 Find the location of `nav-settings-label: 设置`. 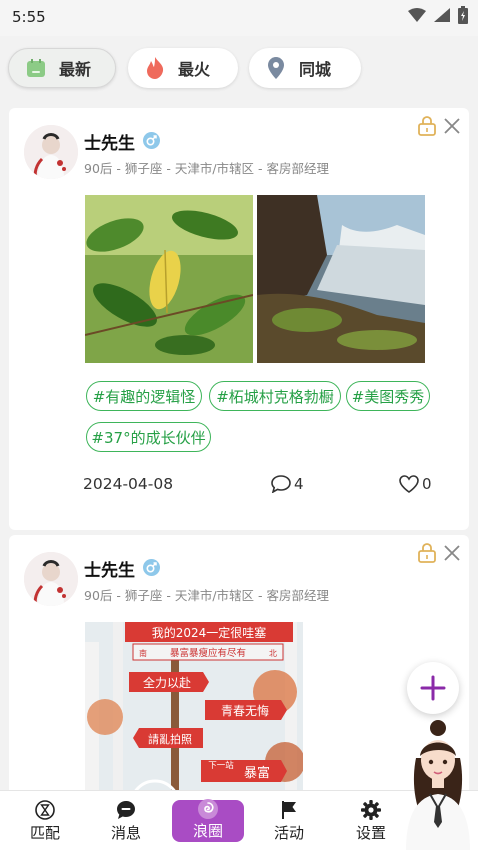

nav-settings-label: 设置 is located at coordinates (370, 832).